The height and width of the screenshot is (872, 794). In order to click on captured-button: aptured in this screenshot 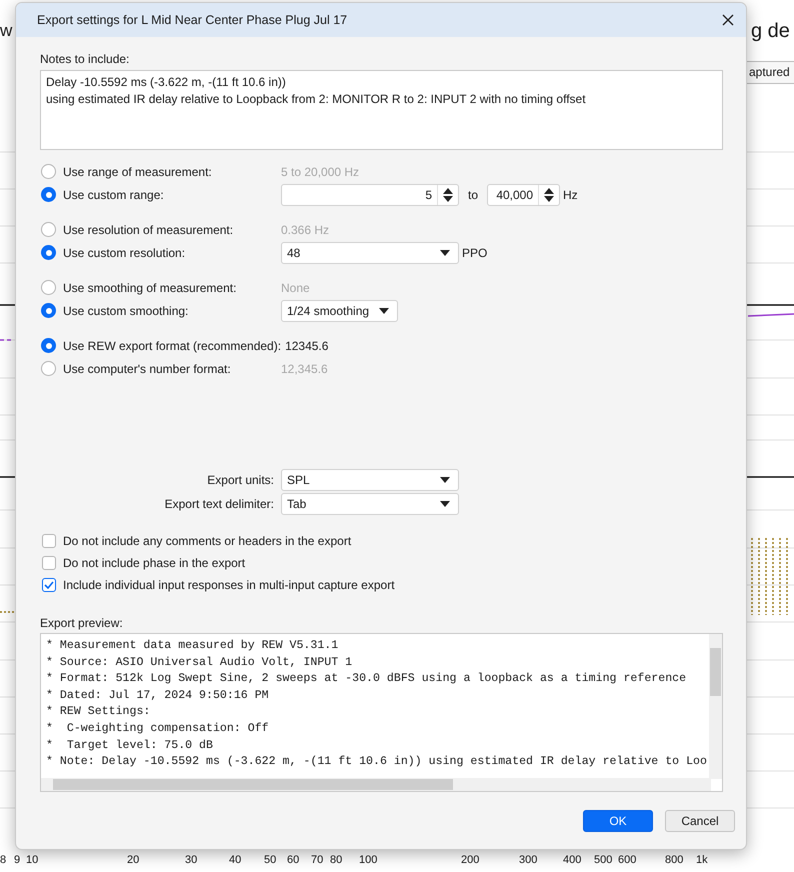, I will do `click(769, 72)`.